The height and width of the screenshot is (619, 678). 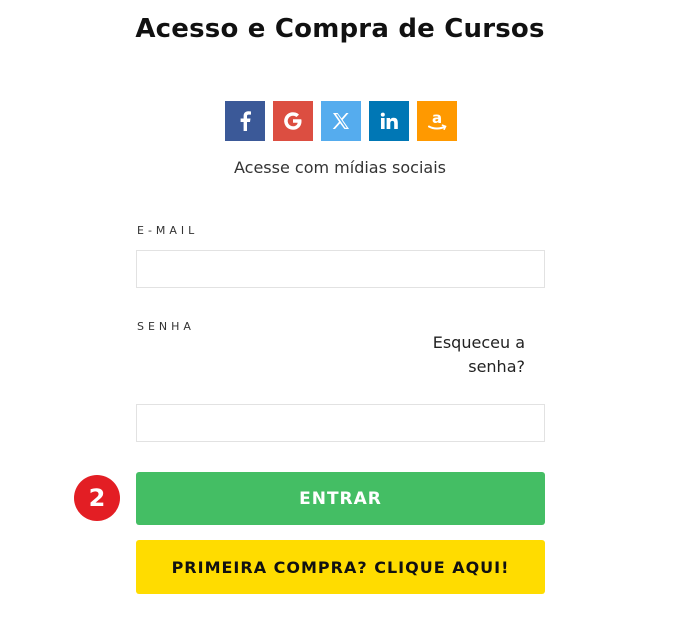 I want to click on x-login-button, so click(x=341, y=121).